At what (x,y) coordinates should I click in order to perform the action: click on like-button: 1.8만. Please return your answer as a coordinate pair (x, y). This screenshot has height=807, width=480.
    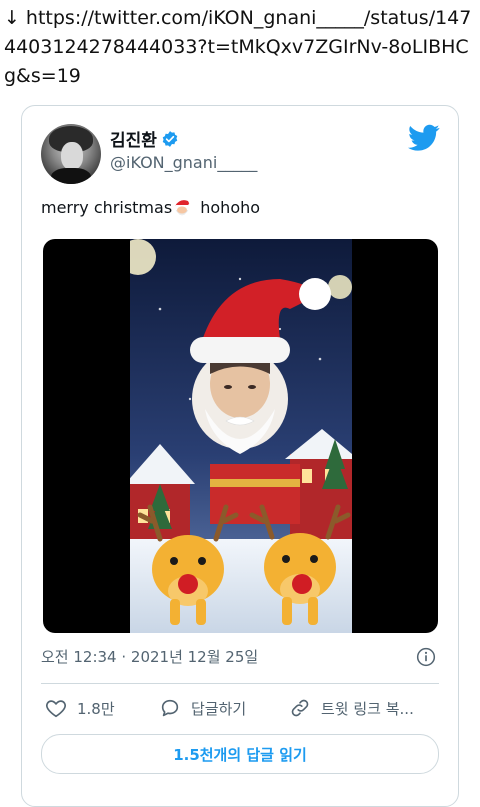
    Looking at the image, I should click on (80, 708).